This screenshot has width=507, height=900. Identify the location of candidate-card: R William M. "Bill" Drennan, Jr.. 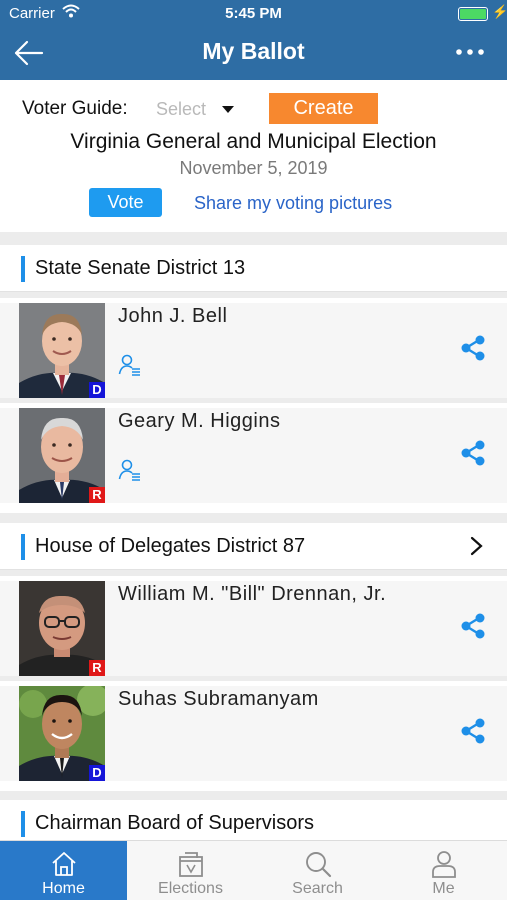
(253, 626).